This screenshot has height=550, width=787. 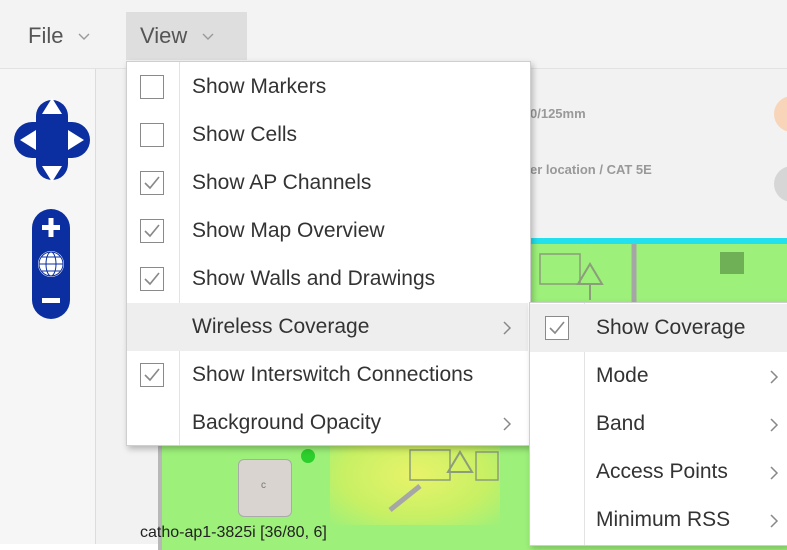 What do you see at coordinates (443, 480) in the screenshot?
I see `floor-walls-drawing` at bounding box center [443, 480].